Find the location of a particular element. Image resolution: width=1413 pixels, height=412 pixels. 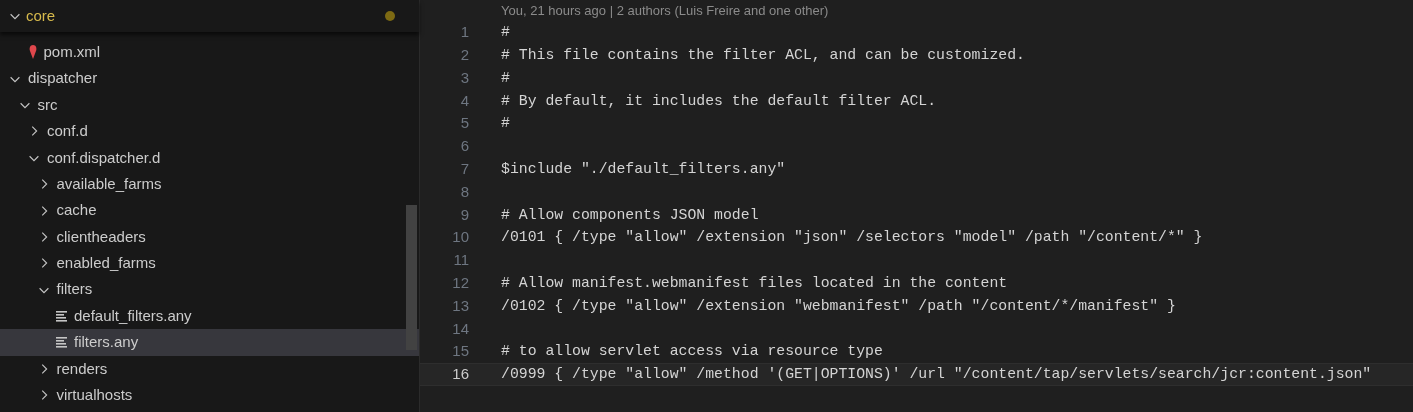

line-number: 16 is located at coordinates (460, 374).